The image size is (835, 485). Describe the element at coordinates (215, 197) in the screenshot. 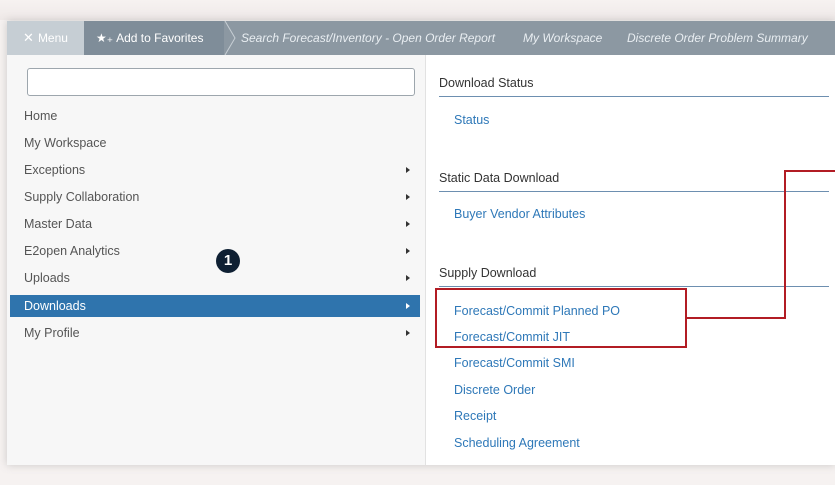

I see `sidebar-item-supply-collaboration: Supply Collaboration` at that location.